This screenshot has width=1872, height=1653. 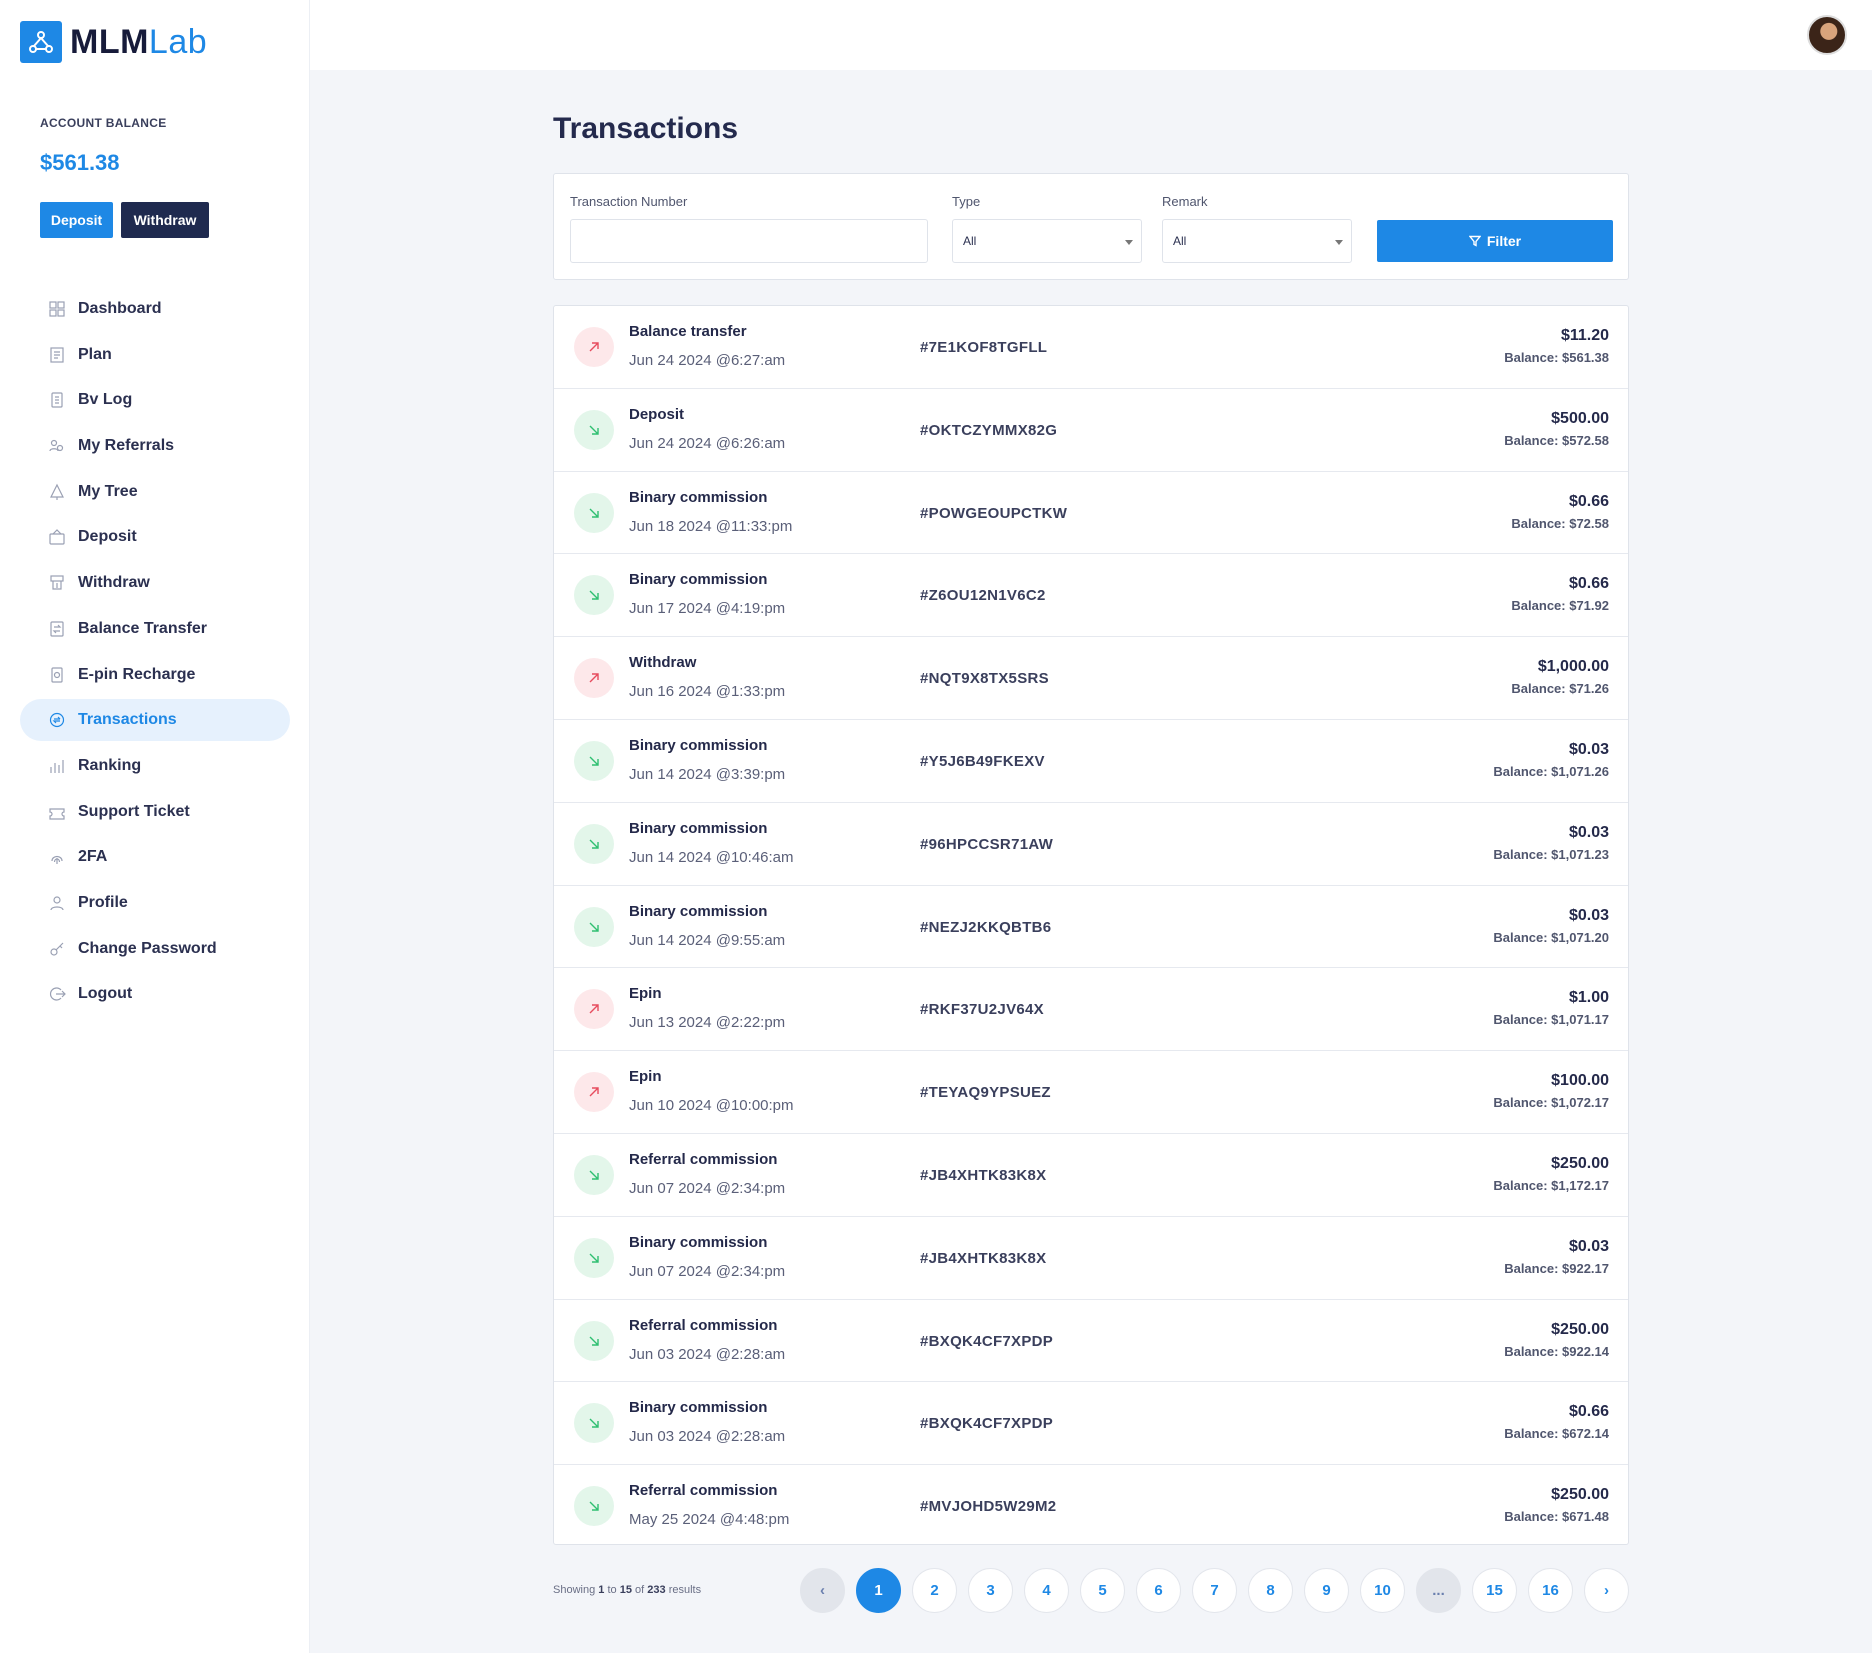 I want to click on sidebar-item-dashboard: Dashboard, so click(x=155, y=309).